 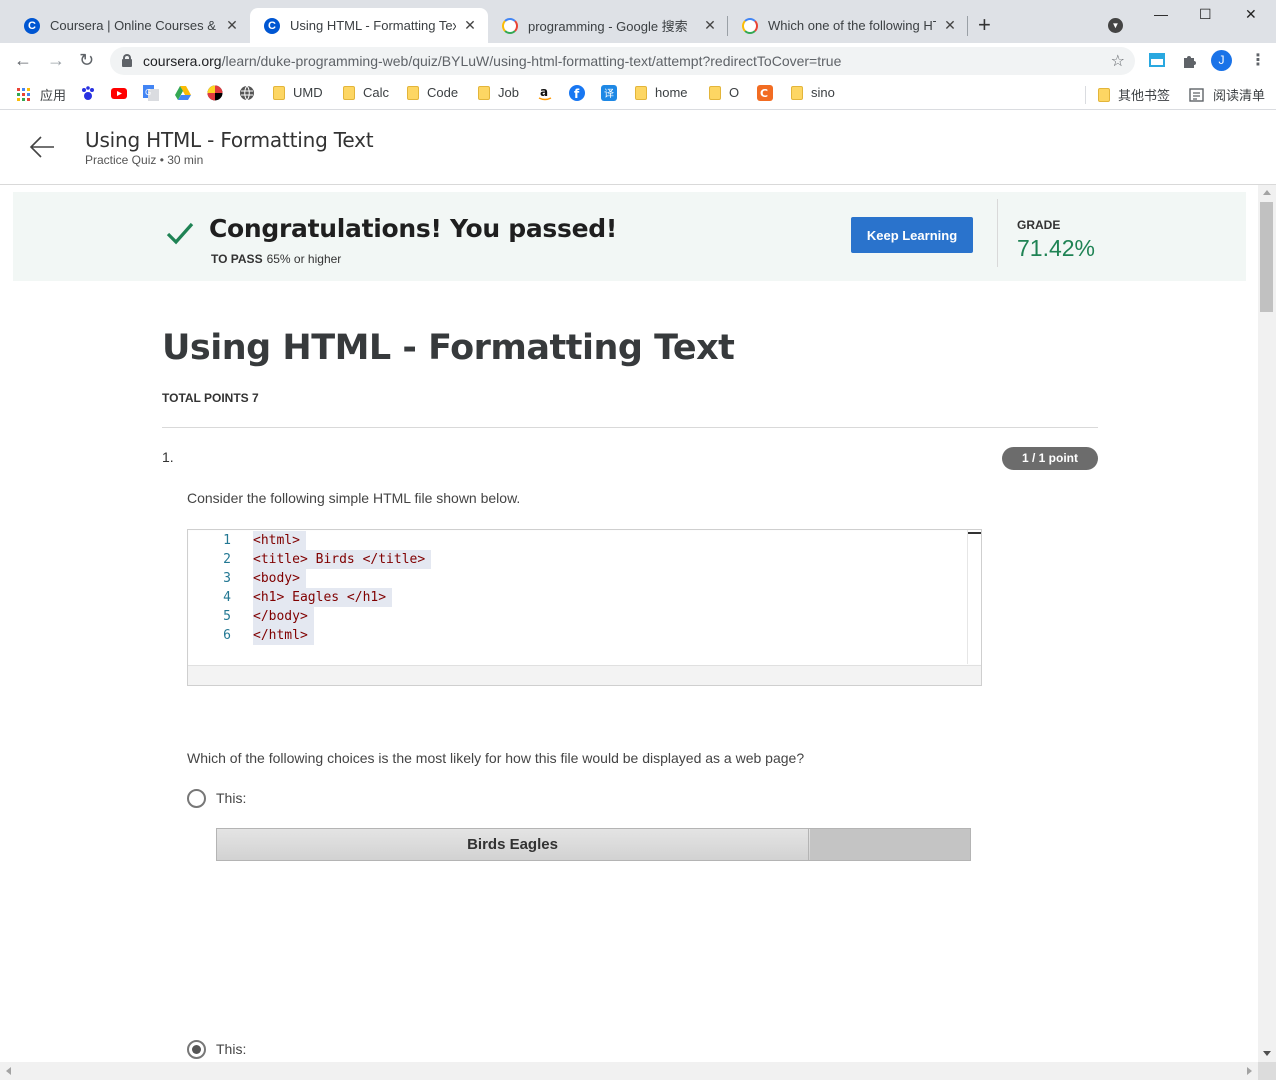 What do you see at coordinates (974, 597) in the screenshot?
I see `code-scrollbar` at bounding box center [974, 597].